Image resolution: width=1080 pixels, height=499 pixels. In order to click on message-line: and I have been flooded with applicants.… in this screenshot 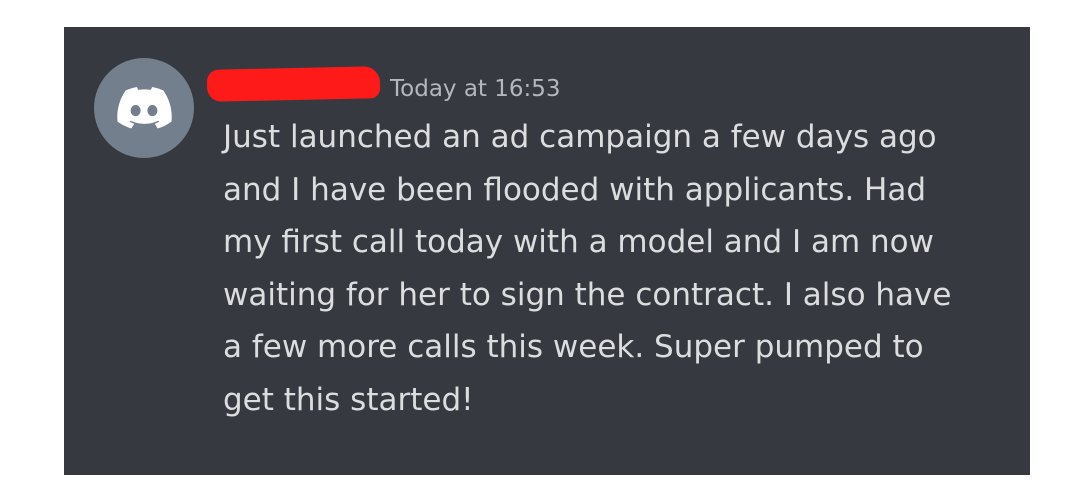, I will do `click(575, 189)`.